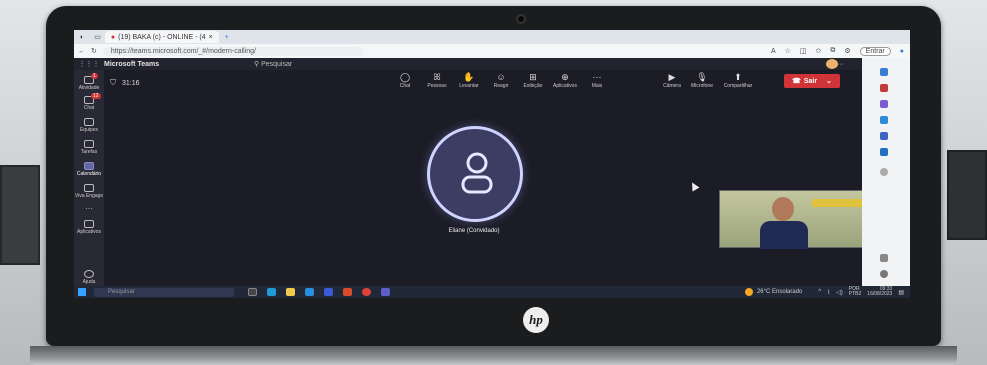 Image resolution: width=987 pixels, height=365 pixels. I want to click on search-input: ⚲ Pesquisar, so click(273, 64).